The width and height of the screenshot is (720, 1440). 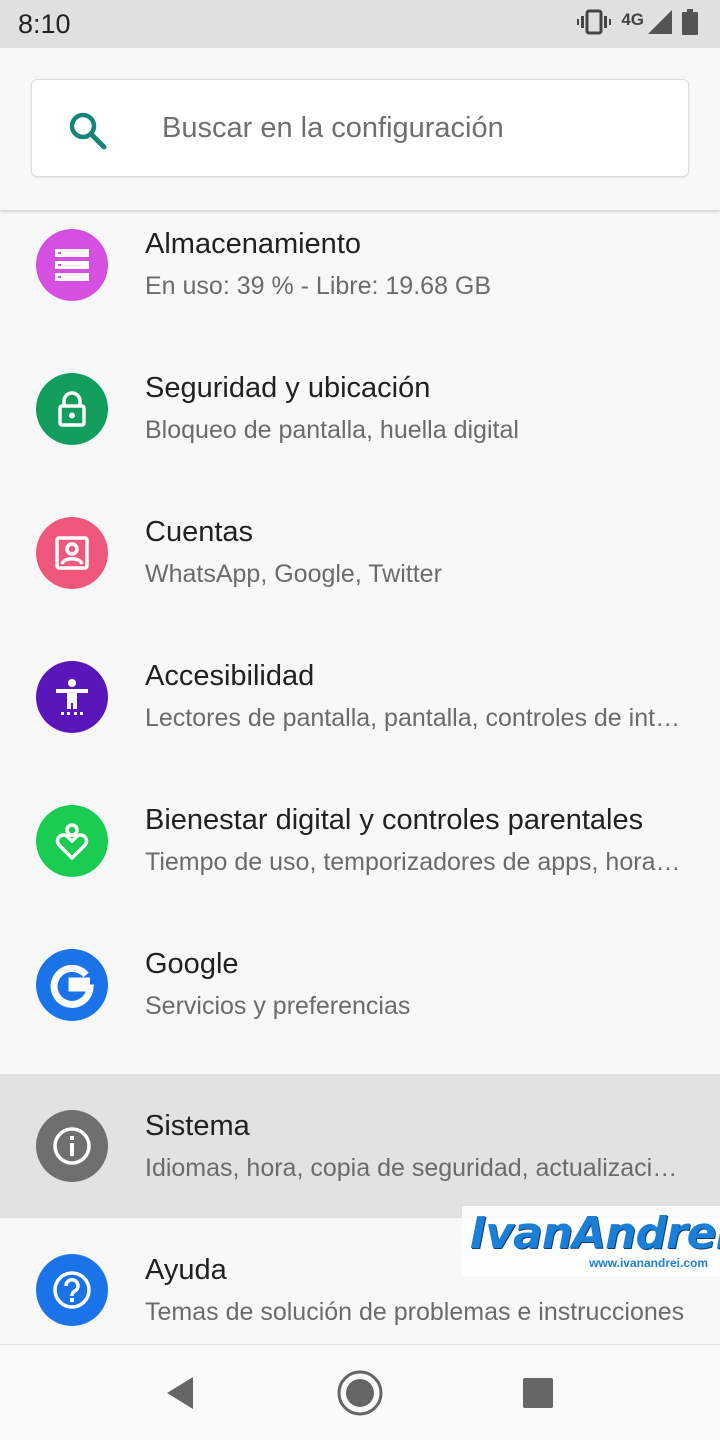 What do you see at coordinates (186, 1270) in the screenshot?
I see `setting-title: Ayuda` at bounding box center [186, 1270].